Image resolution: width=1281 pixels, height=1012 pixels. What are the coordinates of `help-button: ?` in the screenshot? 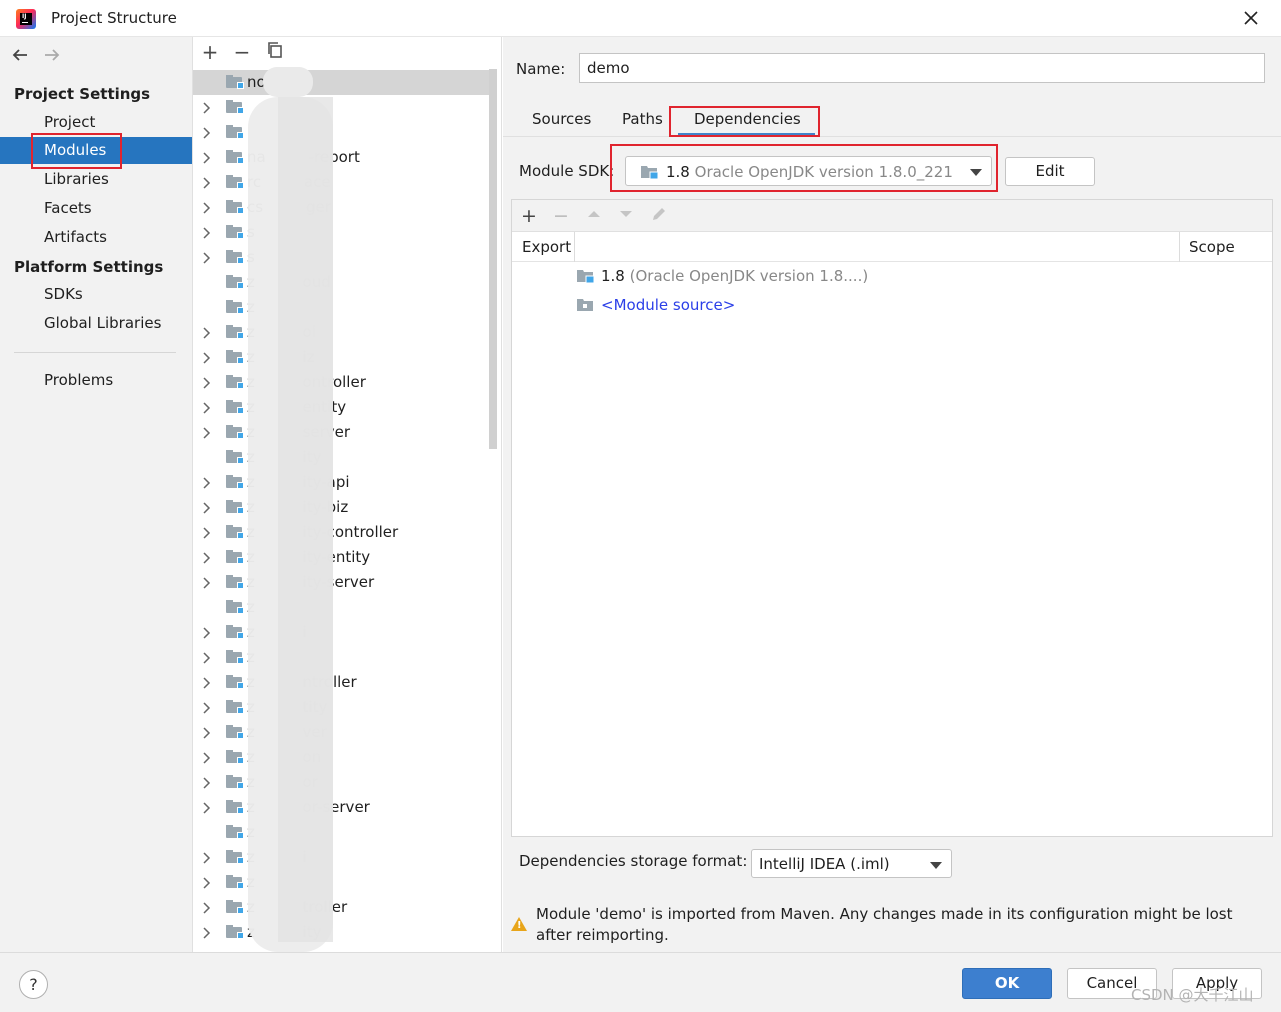 It's located at (33, 984).